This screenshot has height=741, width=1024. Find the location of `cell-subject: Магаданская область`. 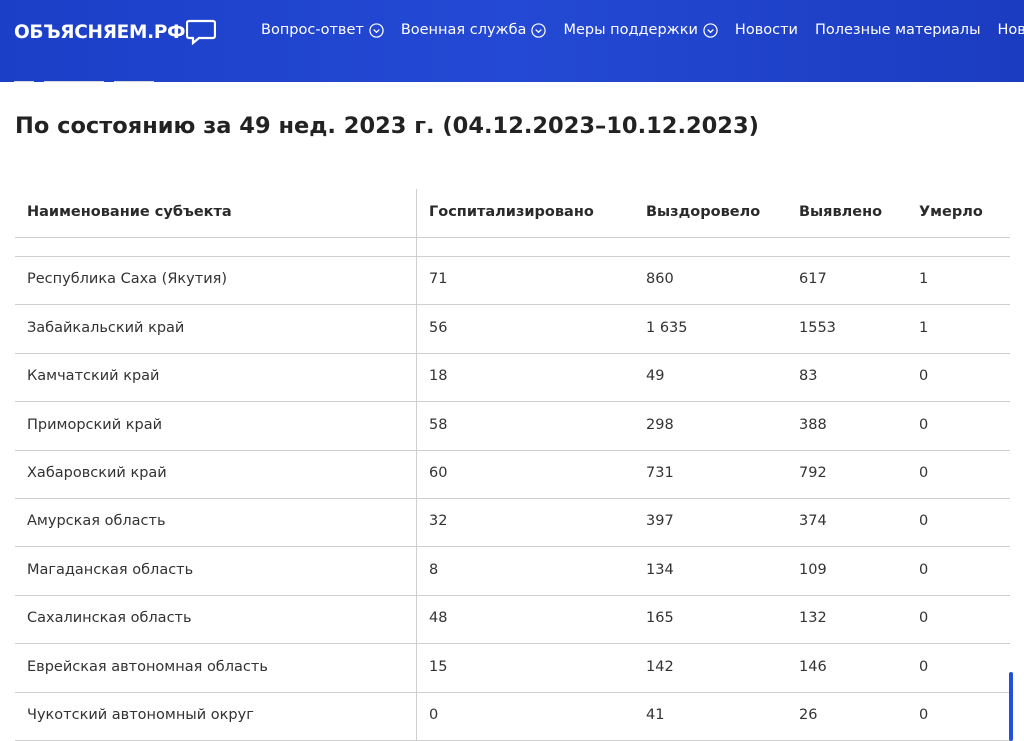

cell-subject: Магаданская область is located at coordinates (110, 569).